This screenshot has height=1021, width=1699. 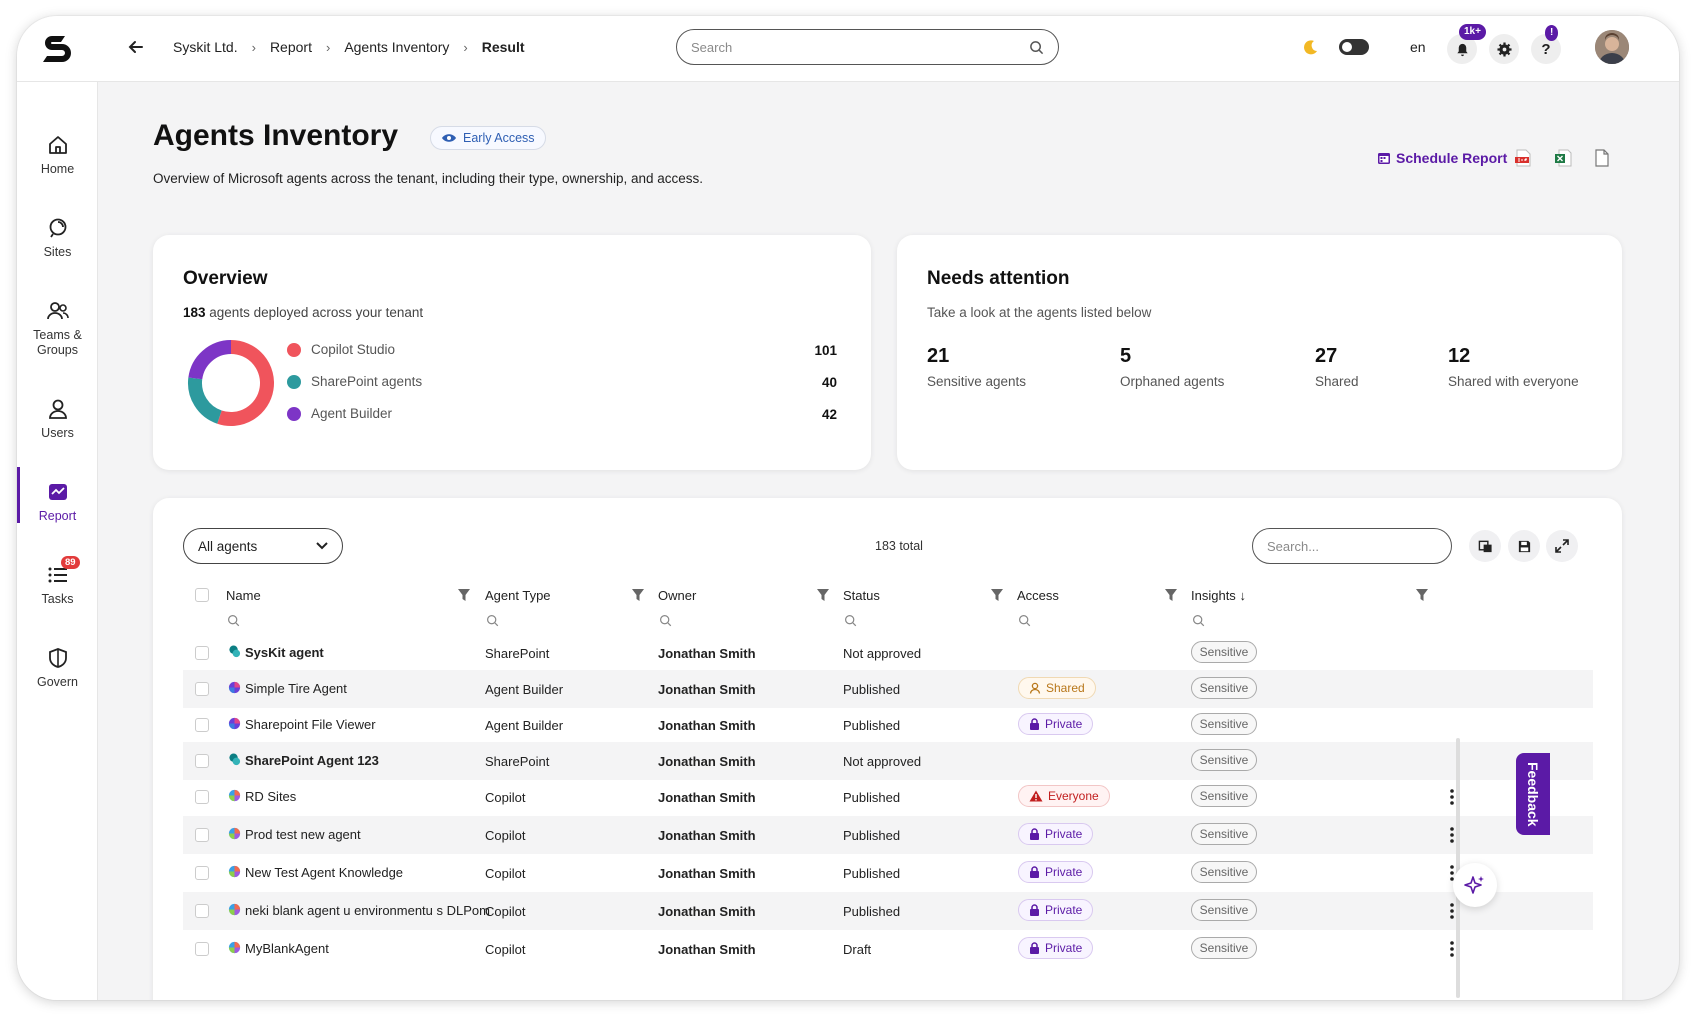 I want to click on language-selector: en, so click(x=1418, y=47).